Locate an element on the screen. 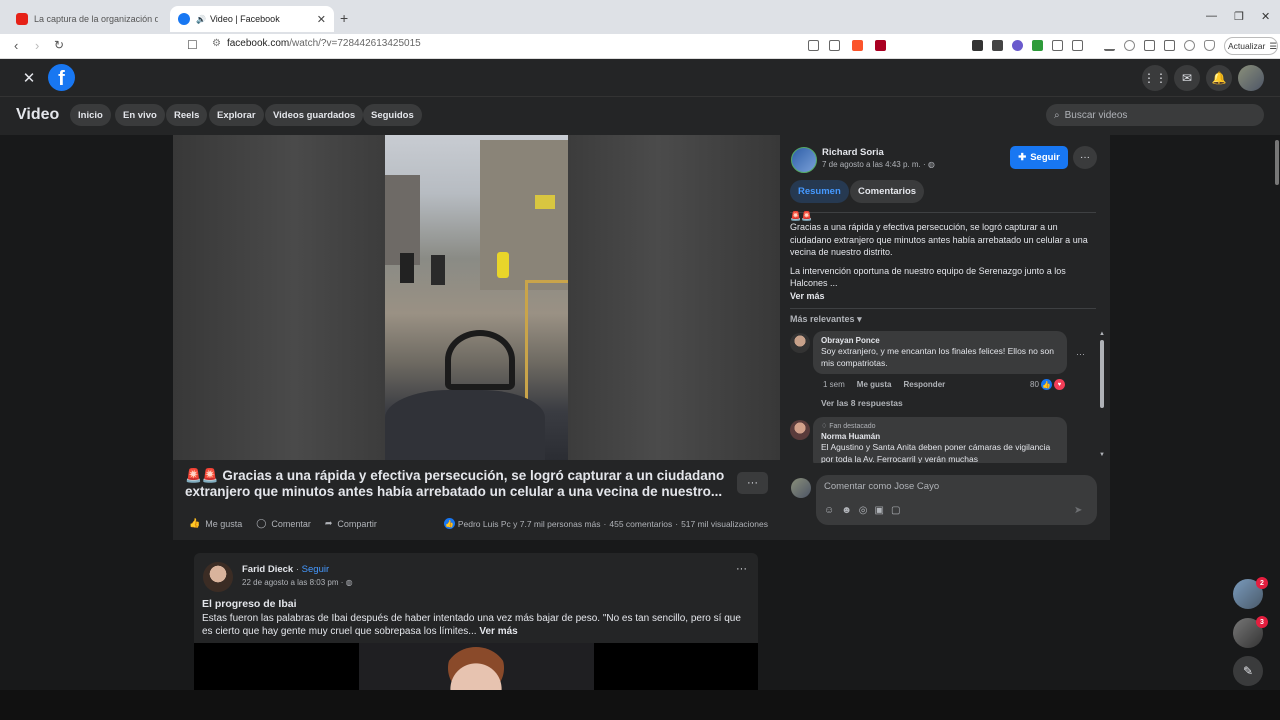 This screenshot has height=720, width=1280. menu-grid-icon: ⋮⋮ is located at coordinates (1155, 78).